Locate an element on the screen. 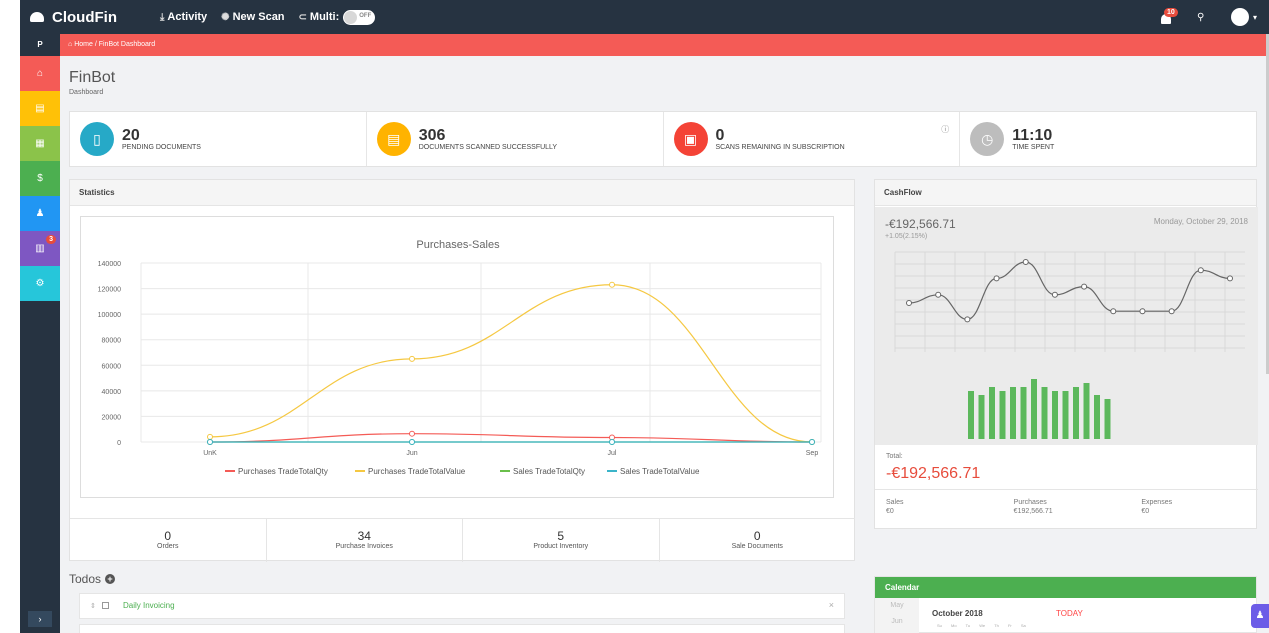  sidebar-item-home: ⌂ is located at coordinates (40, 73).